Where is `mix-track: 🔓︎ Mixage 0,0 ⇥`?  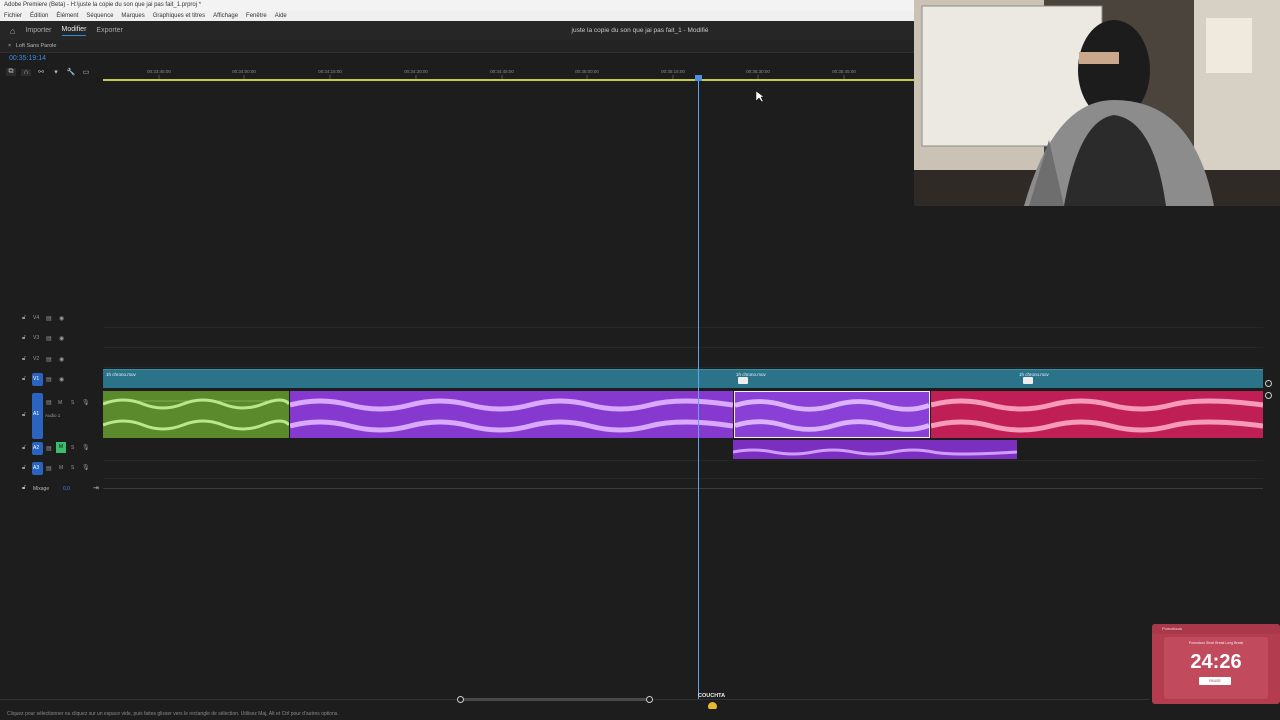
mix-track: 🔓︎ Mixage 0,0 ⇥ is located at coordinates (631, 489).